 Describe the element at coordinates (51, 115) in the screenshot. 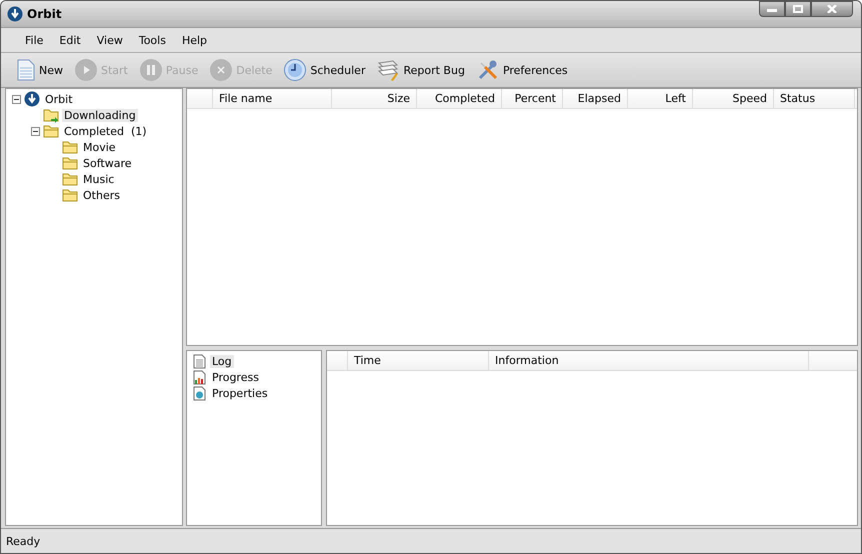

I see `folder-arrow-icon` at that location.